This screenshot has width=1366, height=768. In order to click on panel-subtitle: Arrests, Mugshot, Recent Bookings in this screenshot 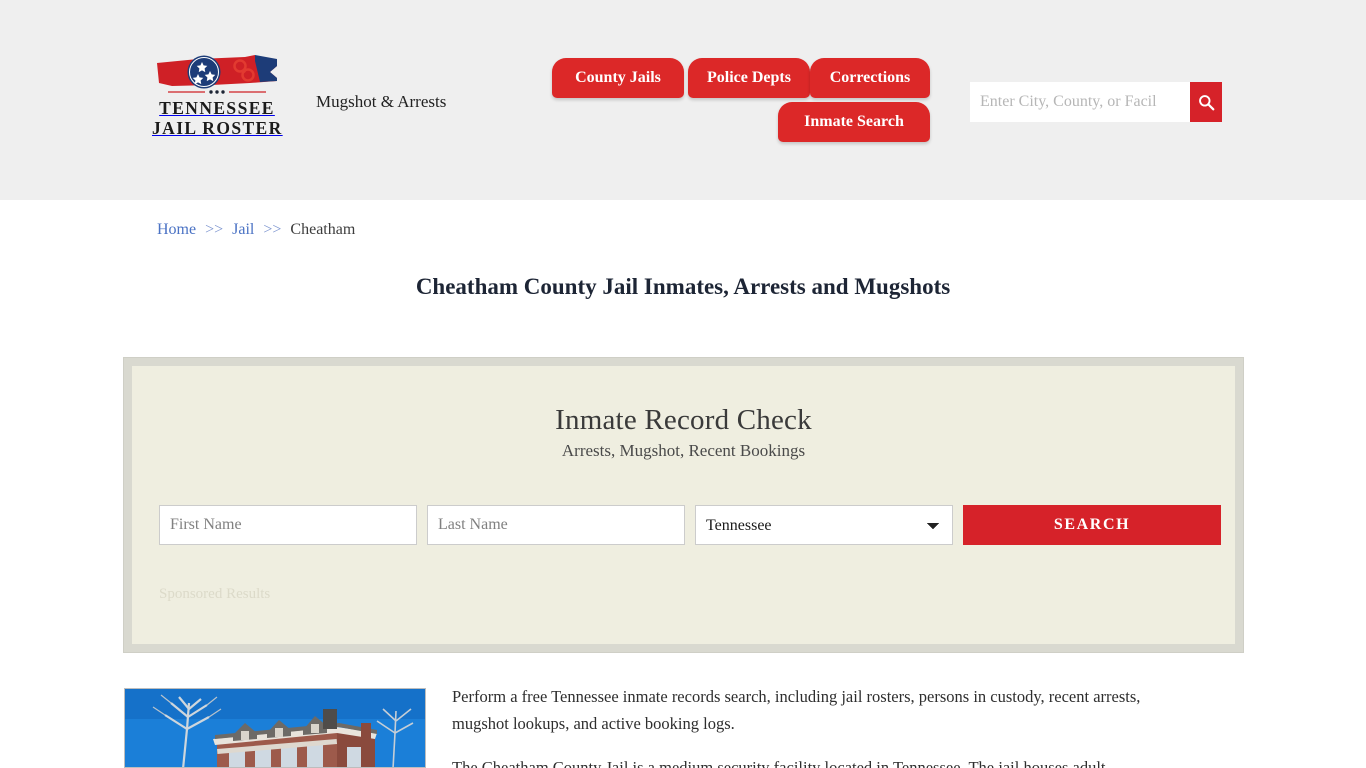, I will do `click(683, 450)`.